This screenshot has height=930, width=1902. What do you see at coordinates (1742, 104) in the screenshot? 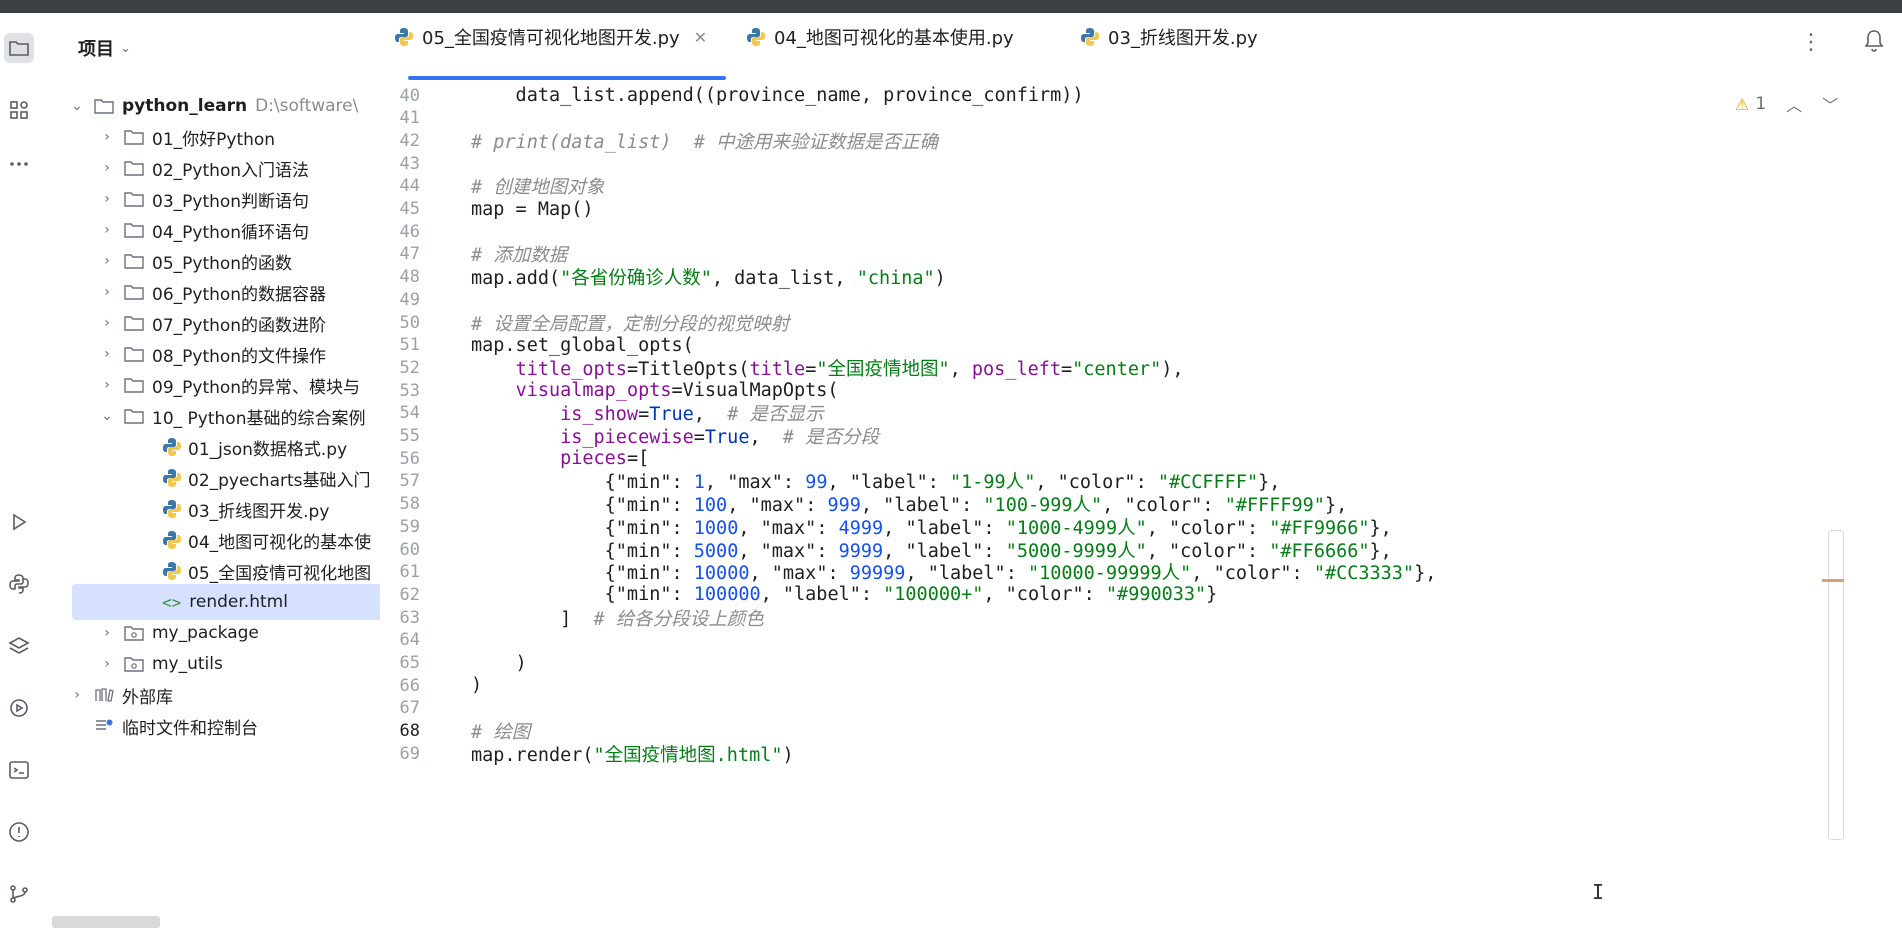
I see `warning-icon: ⚠` at bounding box center [1742, 104].